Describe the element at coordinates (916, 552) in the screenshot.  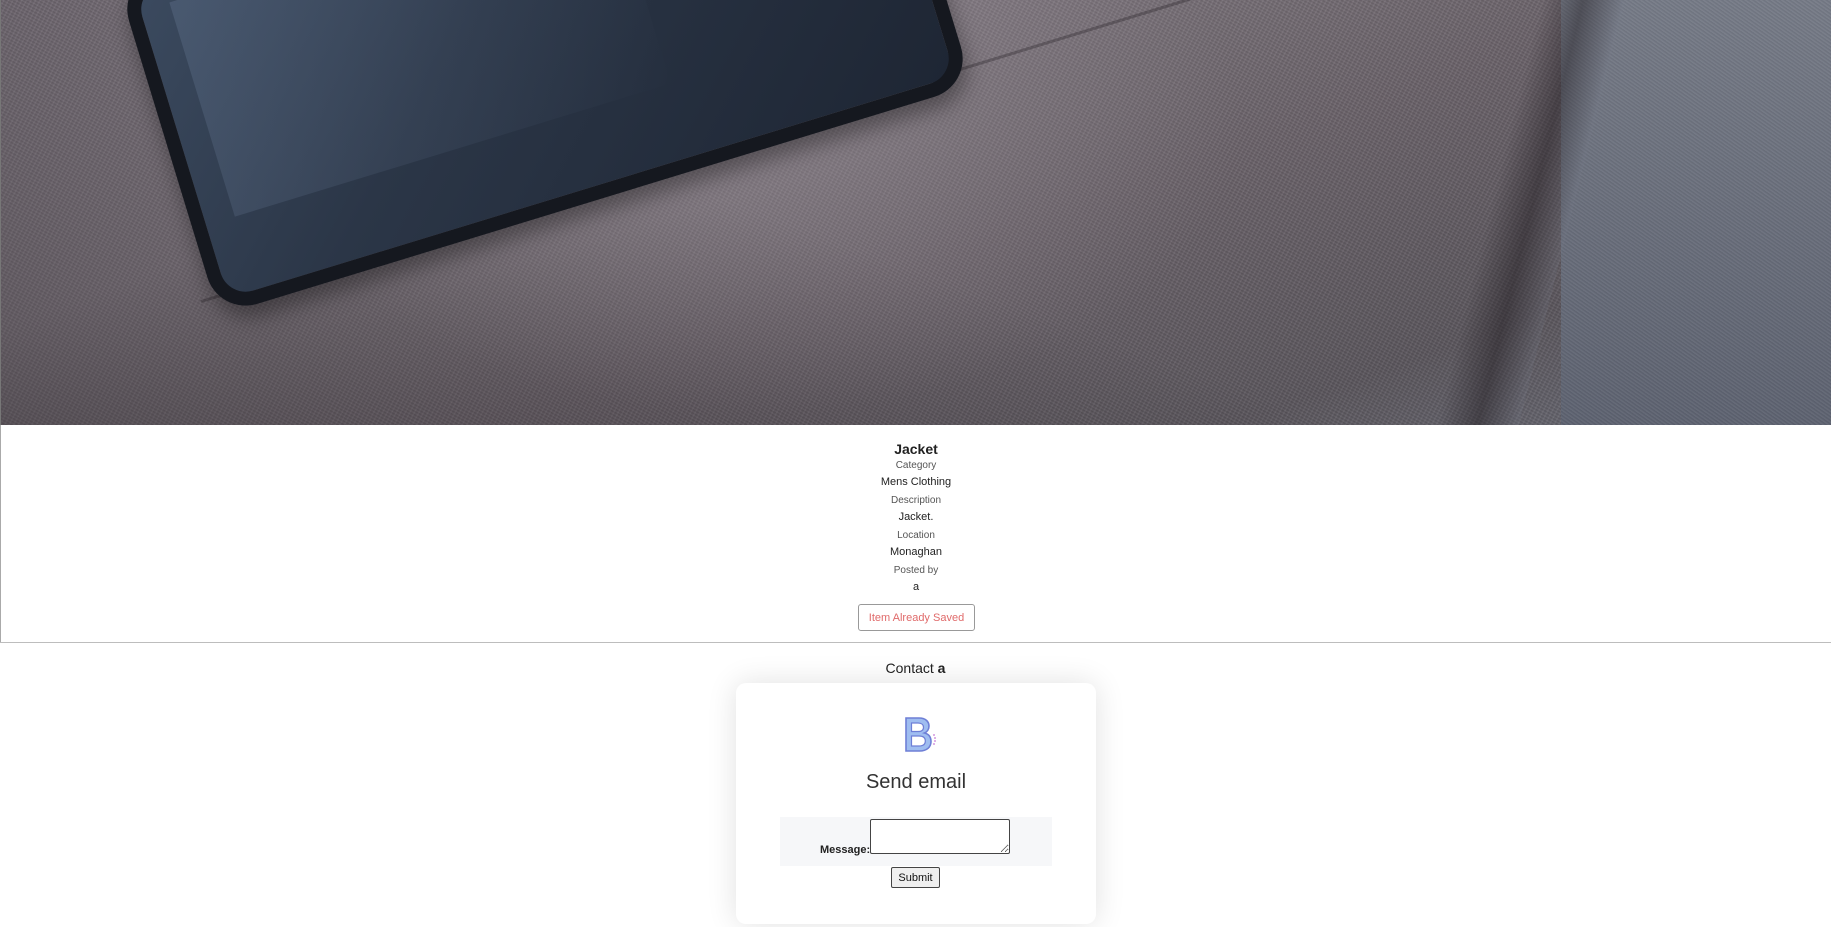
I see `location-value: Monaghan` at that location.